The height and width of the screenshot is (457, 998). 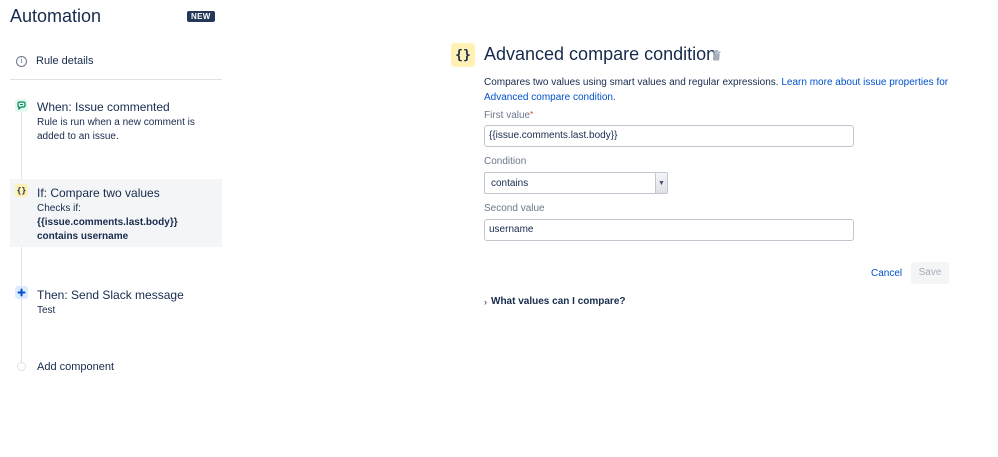 What do you see at coordinates (514, 208) in the screenshot?
I see `second-value-label: Second value` at bounding box center [514, 208].